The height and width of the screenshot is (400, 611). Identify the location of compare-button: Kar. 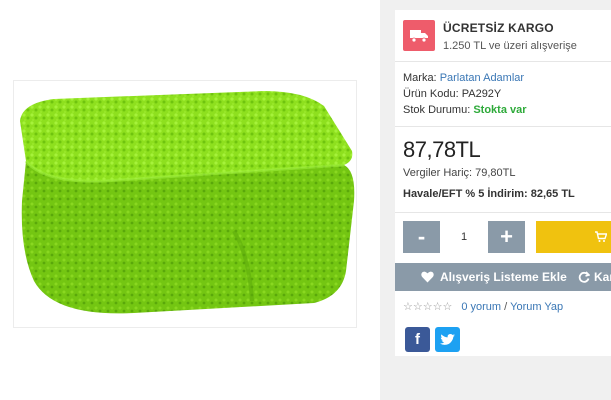
(594, 277).